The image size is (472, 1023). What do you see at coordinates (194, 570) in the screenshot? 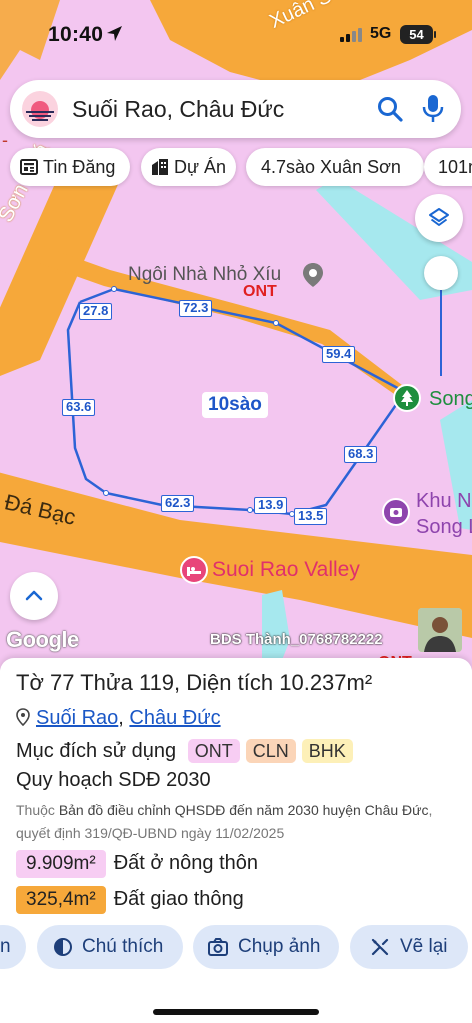
I see `hotel-icon` at bounding box center [194, 570].